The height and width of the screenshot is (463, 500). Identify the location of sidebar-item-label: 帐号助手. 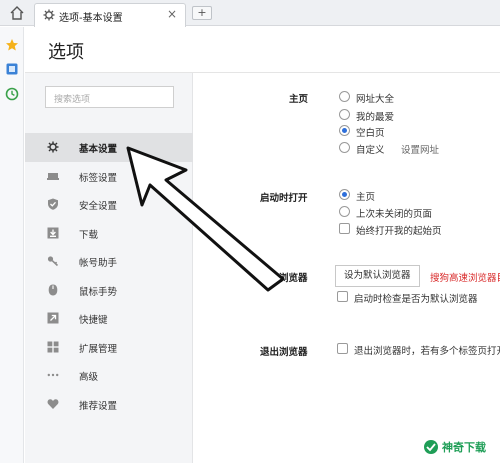
(98, 263).